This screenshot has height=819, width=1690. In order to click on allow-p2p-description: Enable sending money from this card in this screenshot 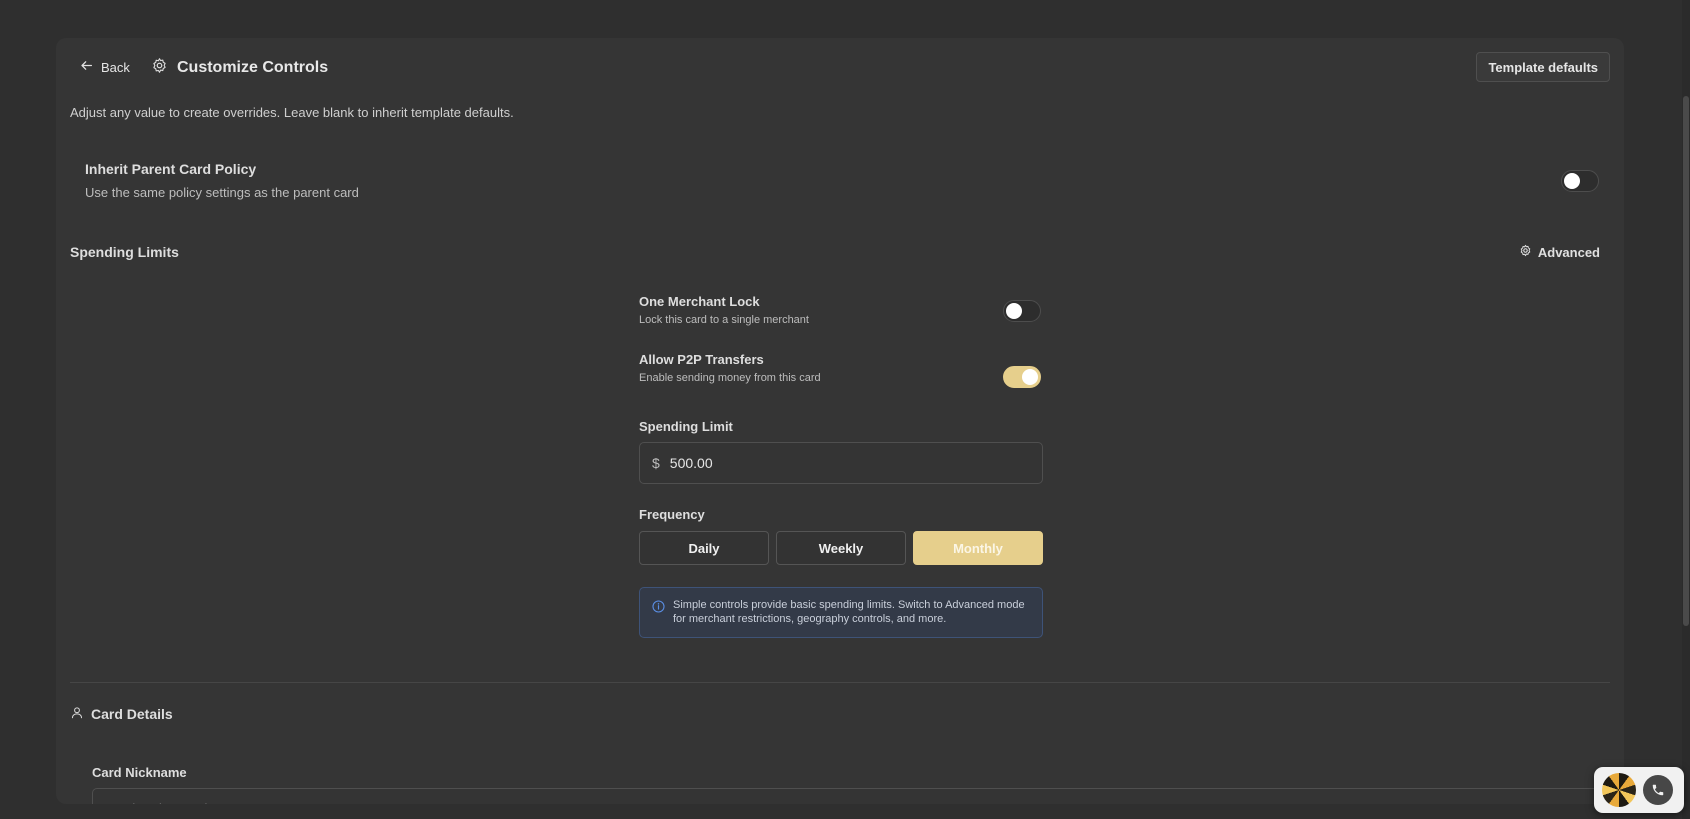, I will do `click(730, 378)`.